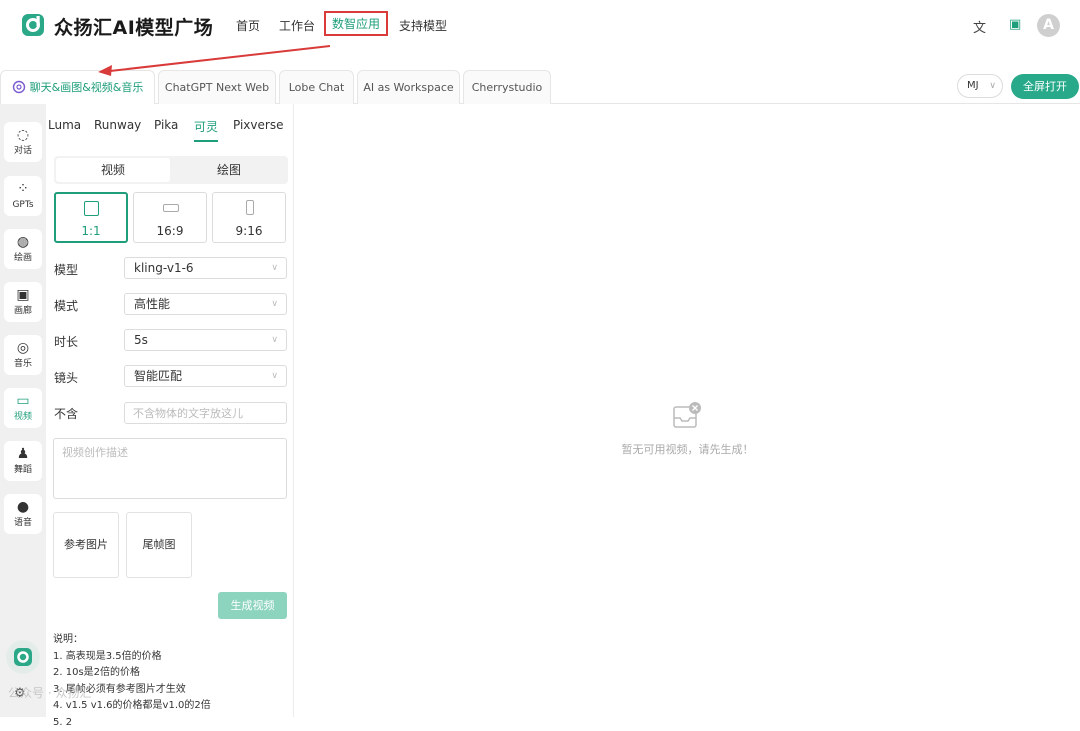  Describe the element at coordinates (23, 295) in the screenshot. I see `image-icon: ▣` at that location.